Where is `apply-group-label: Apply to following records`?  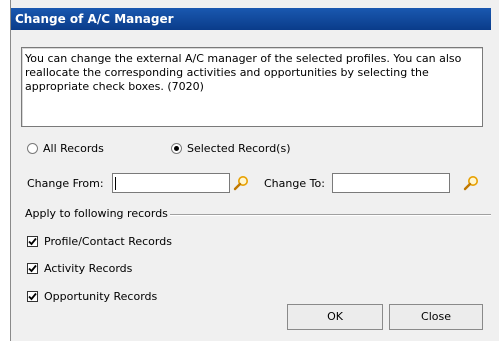
apply-group-label: Apply to following records is located at coordinates (97, 213).